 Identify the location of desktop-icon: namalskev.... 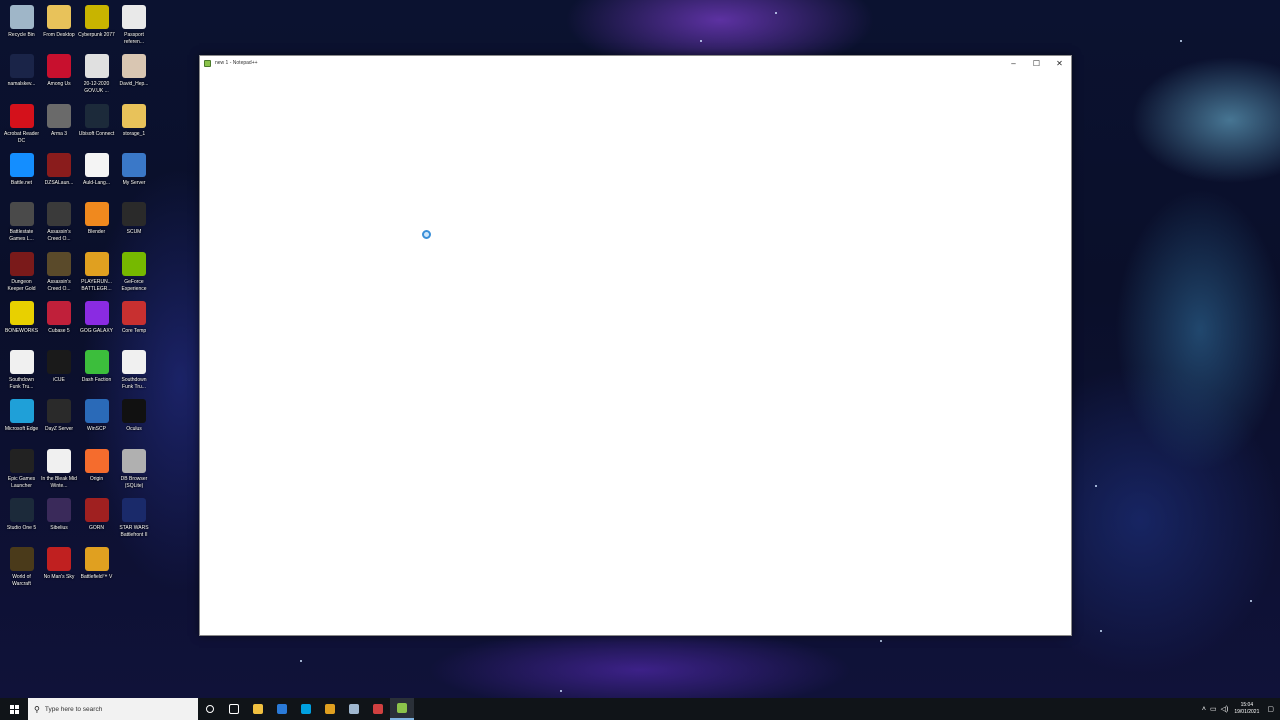
(21, 71).